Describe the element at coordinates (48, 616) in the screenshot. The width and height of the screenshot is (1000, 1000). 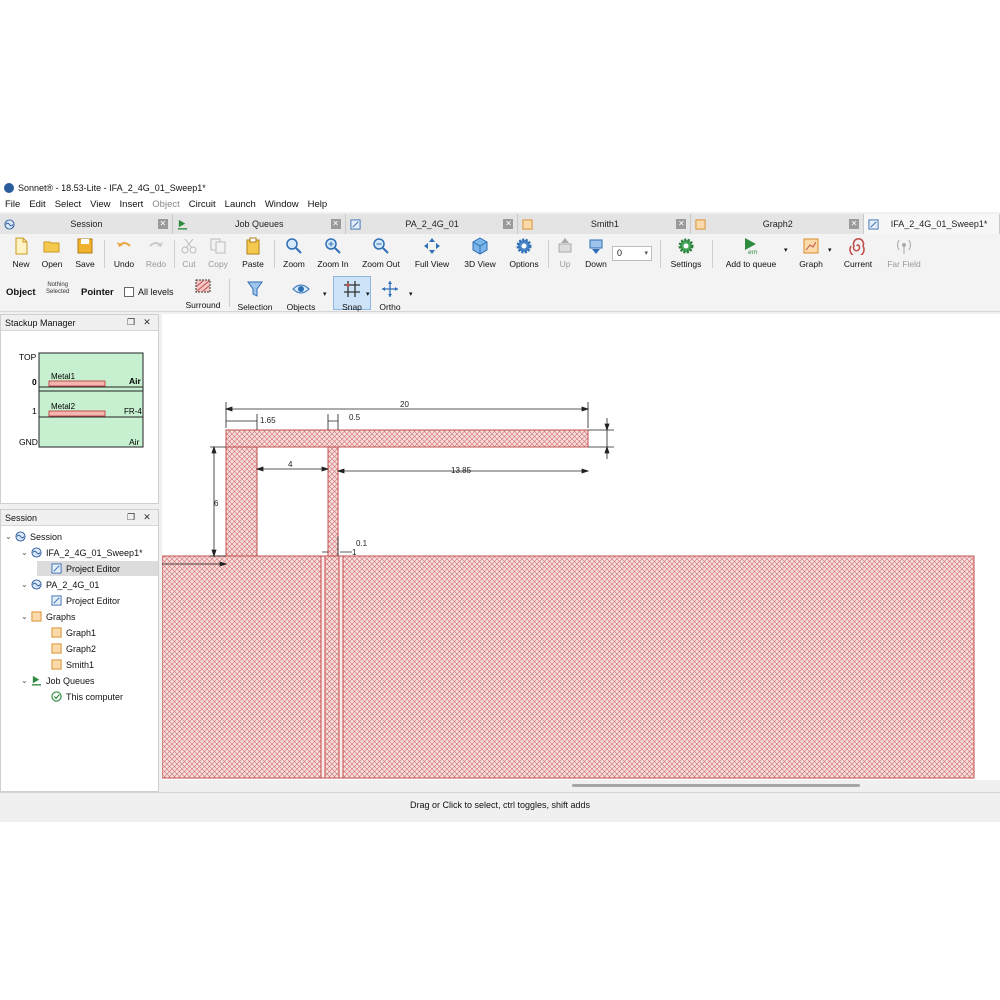
I see `tree-item-graphs: ⌄ Graphs` at that location.